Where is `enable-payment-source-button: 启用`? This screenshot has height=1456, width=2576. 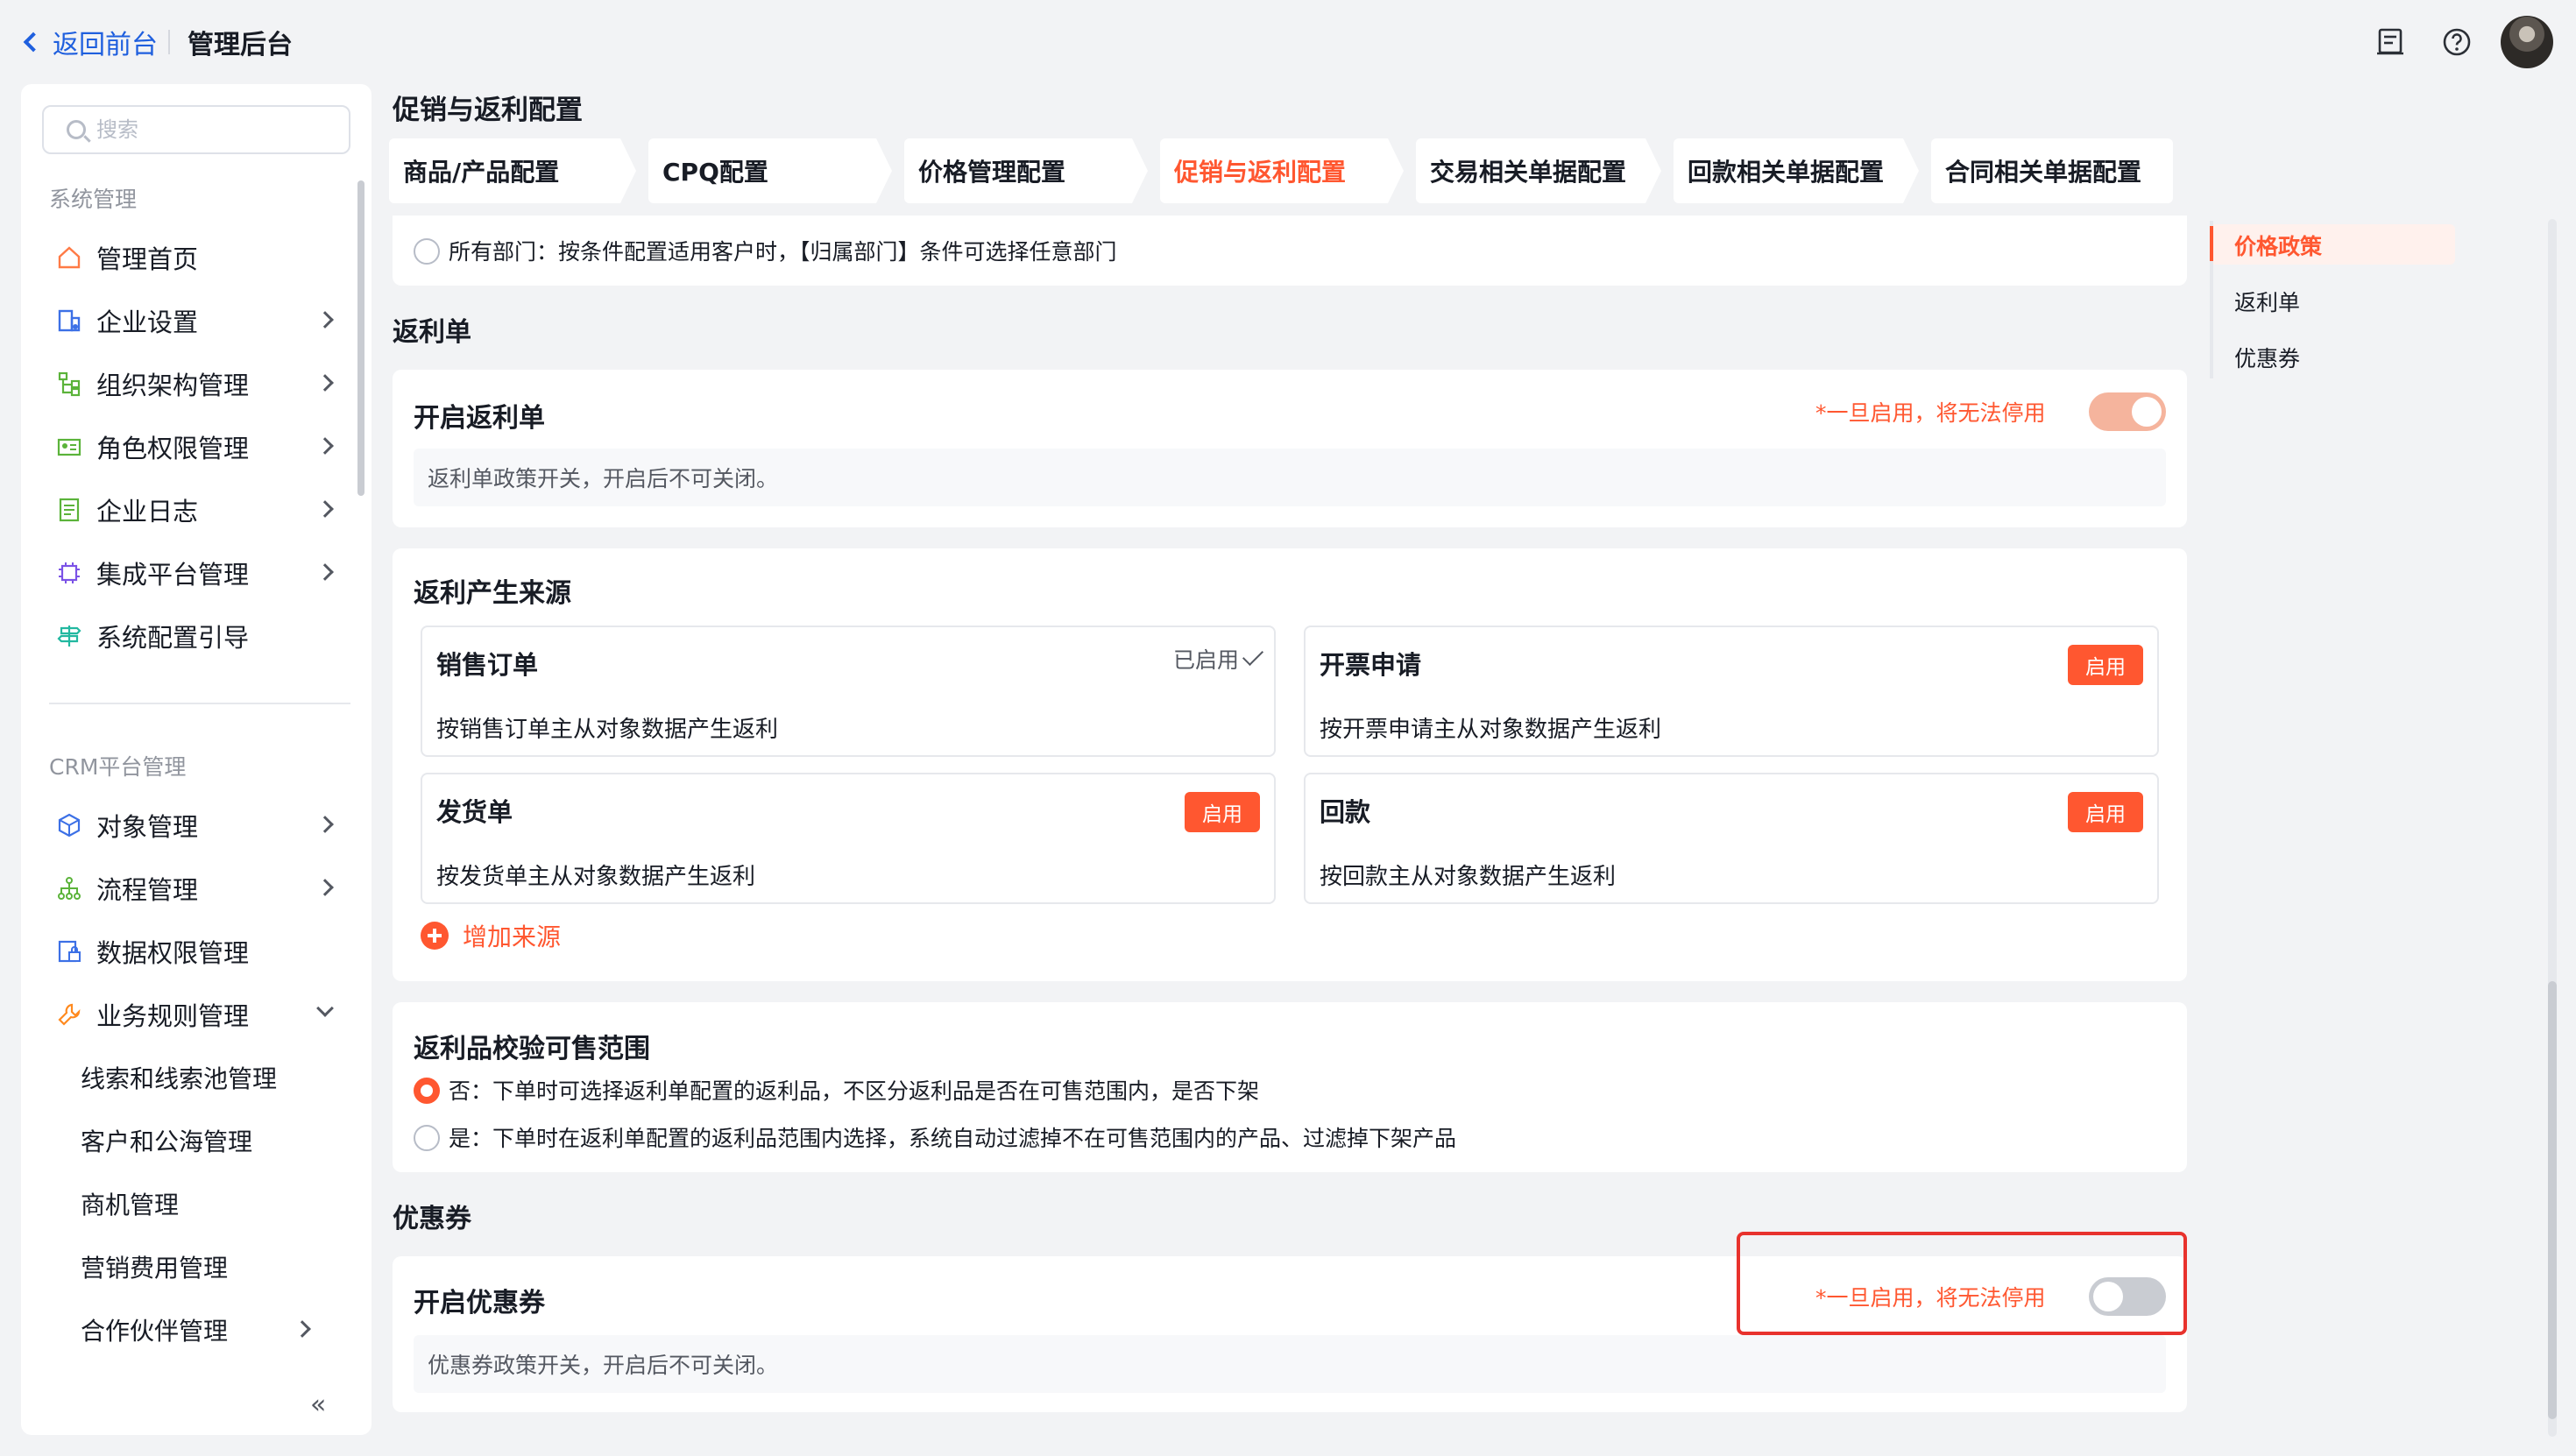
enable-payment-source-button: 启用 is located at coordinates (2105, 812).